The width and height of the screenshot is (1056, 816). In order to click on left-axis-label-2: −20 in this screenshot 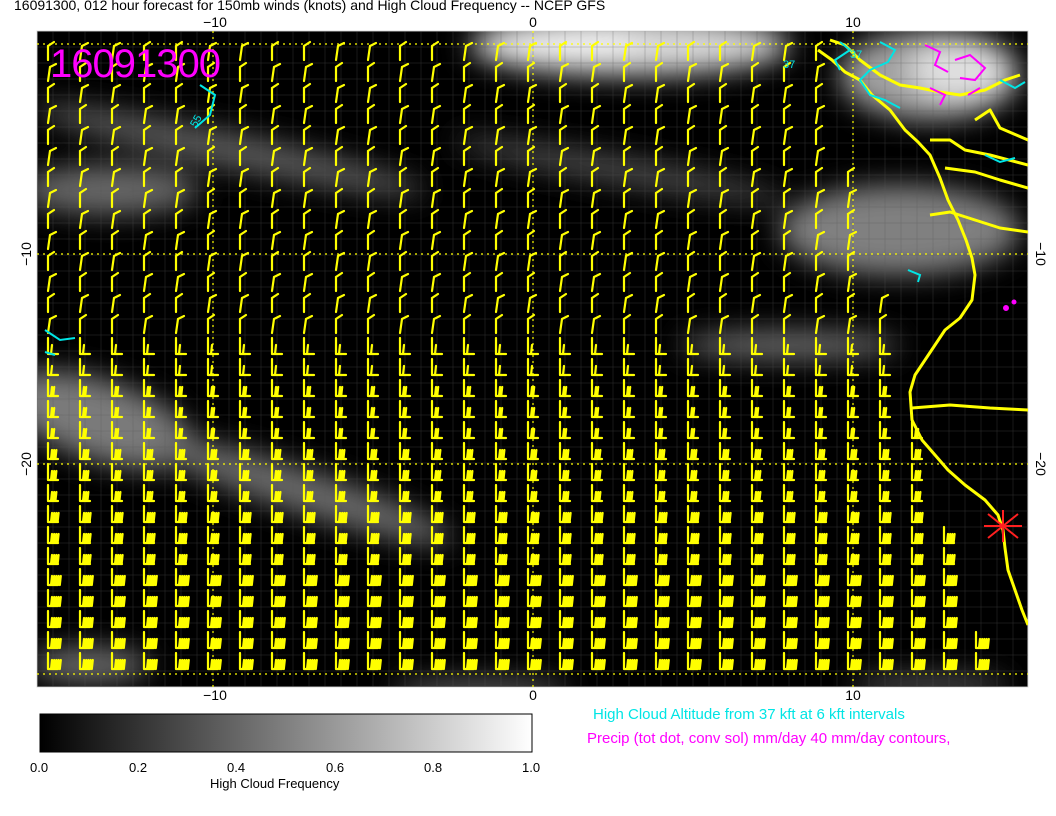, I will do `click(26, 464)`.